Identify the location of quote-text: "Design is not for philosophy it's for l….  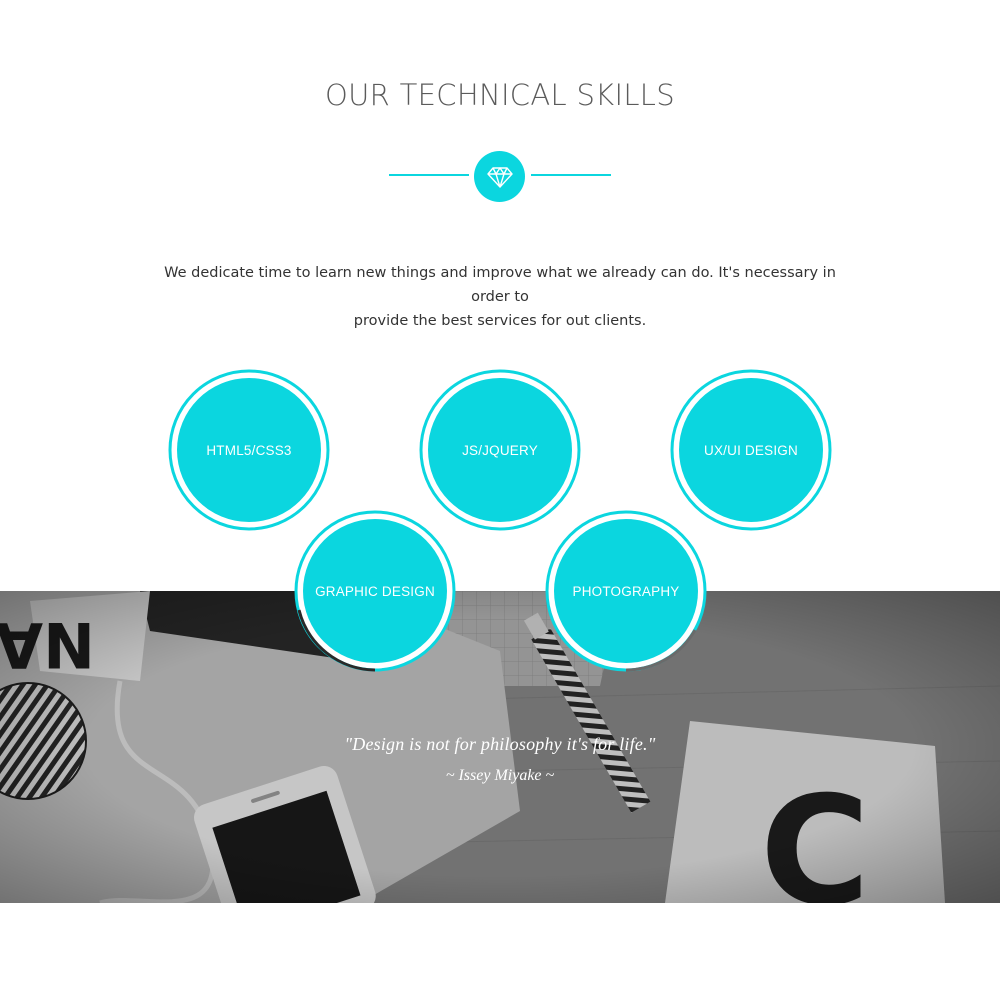
(500, 744).